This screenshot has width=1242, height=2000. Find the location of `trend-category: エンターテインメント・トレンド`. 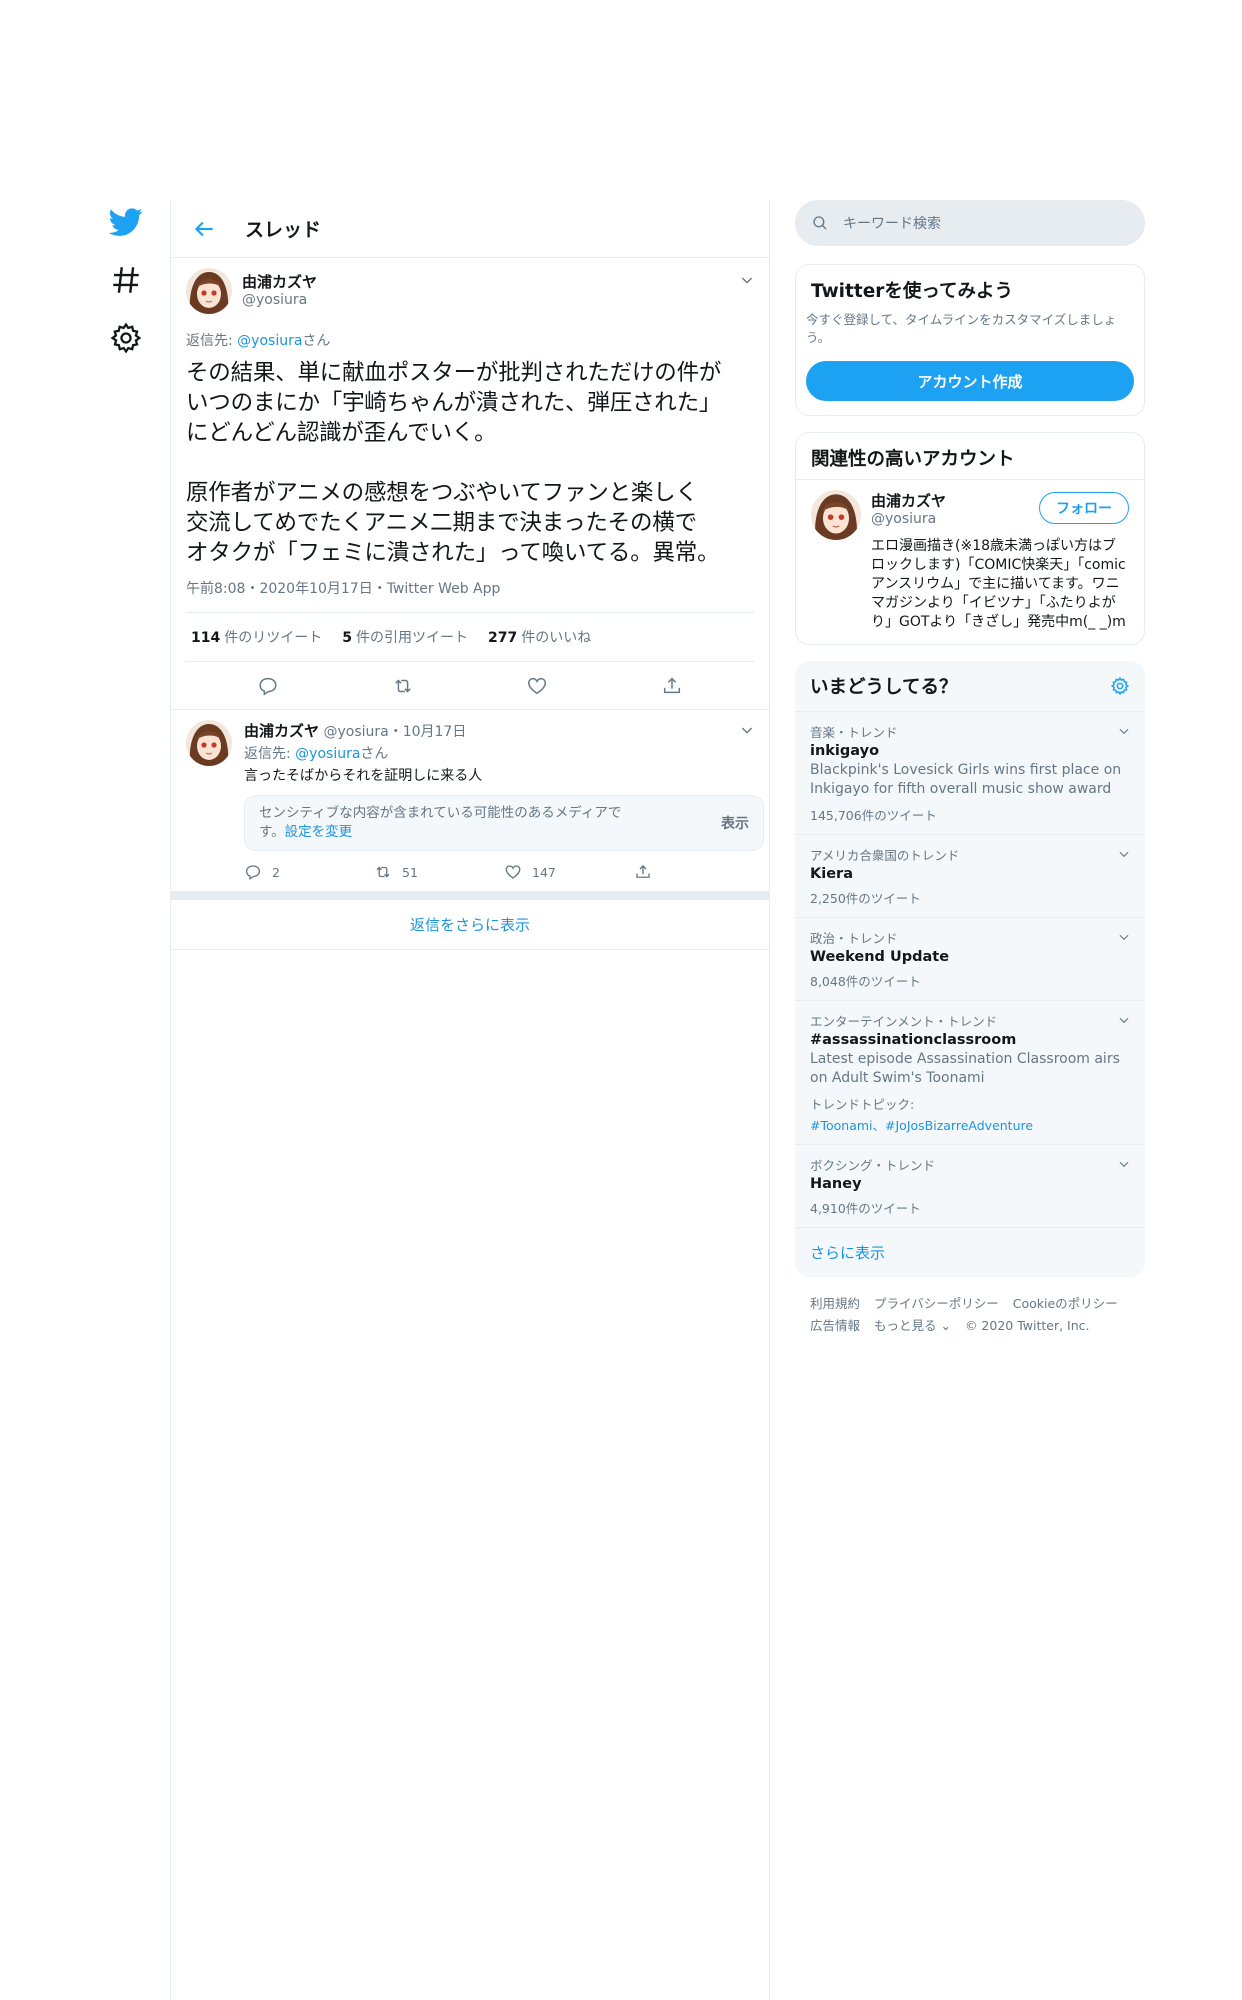

trend-category: エンターテインメント・トレンド is located at coordinates (904, 1021).